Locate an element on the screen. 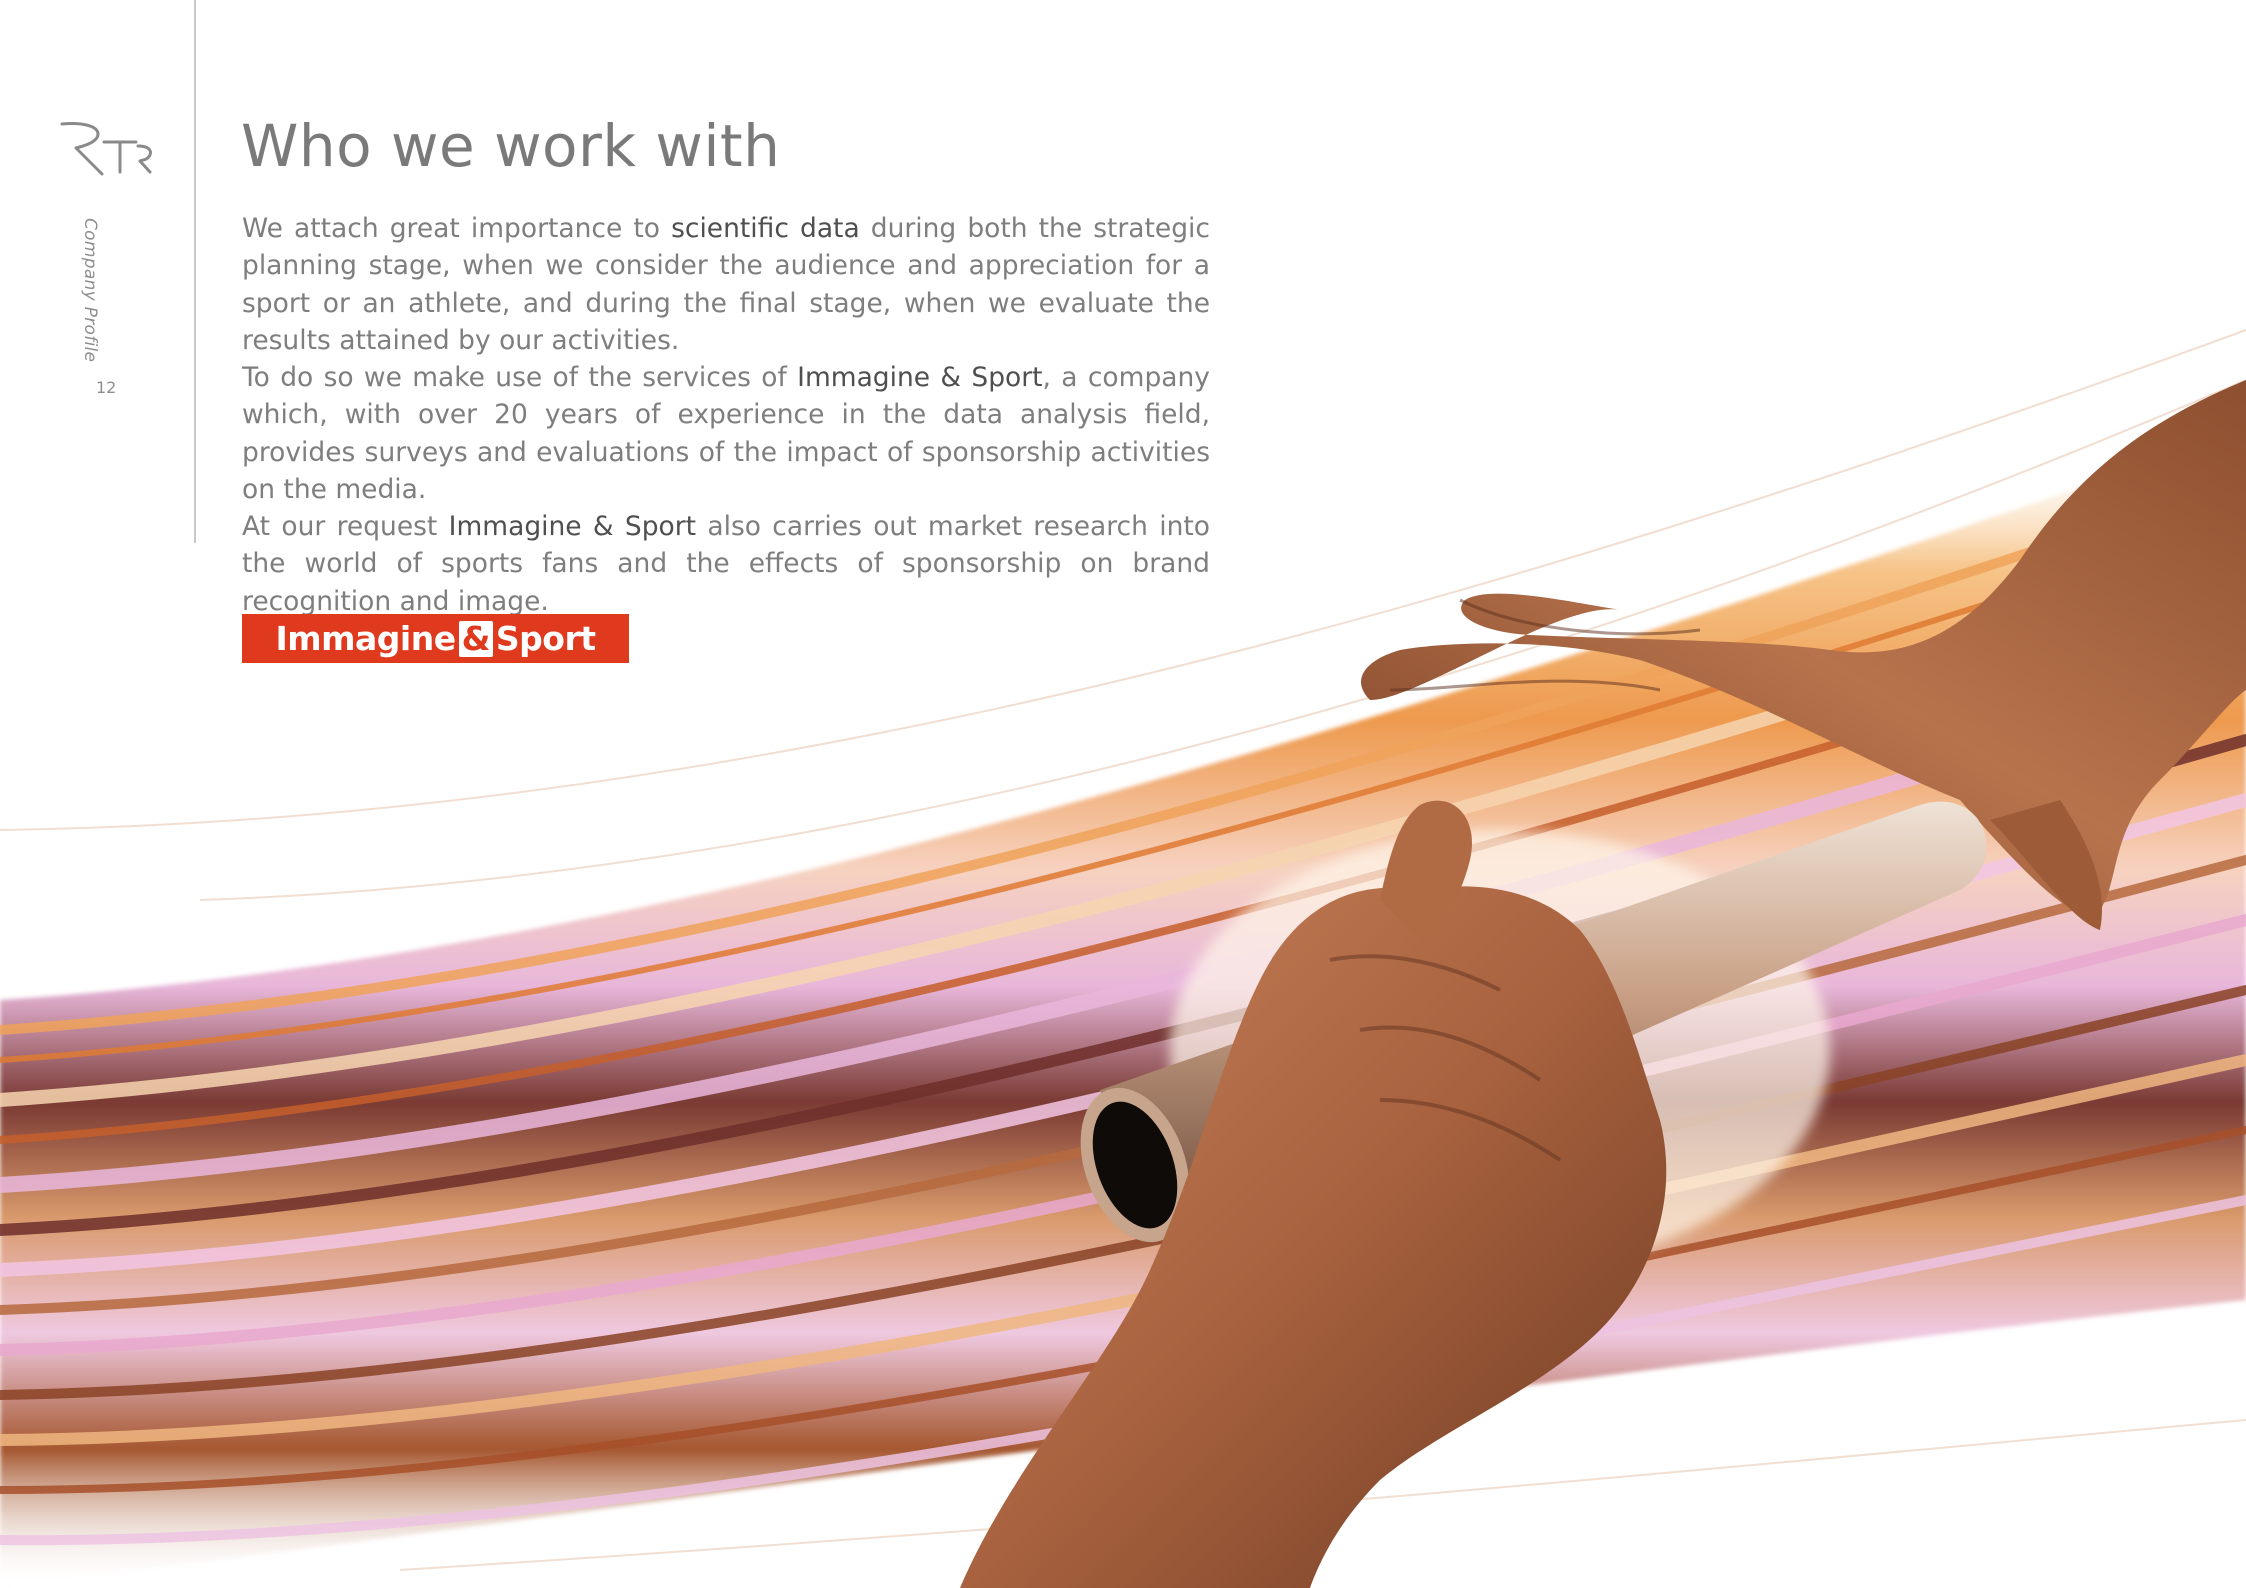  paragraph-text: To do so we make use of the services of is located at coordinates (520, 377).